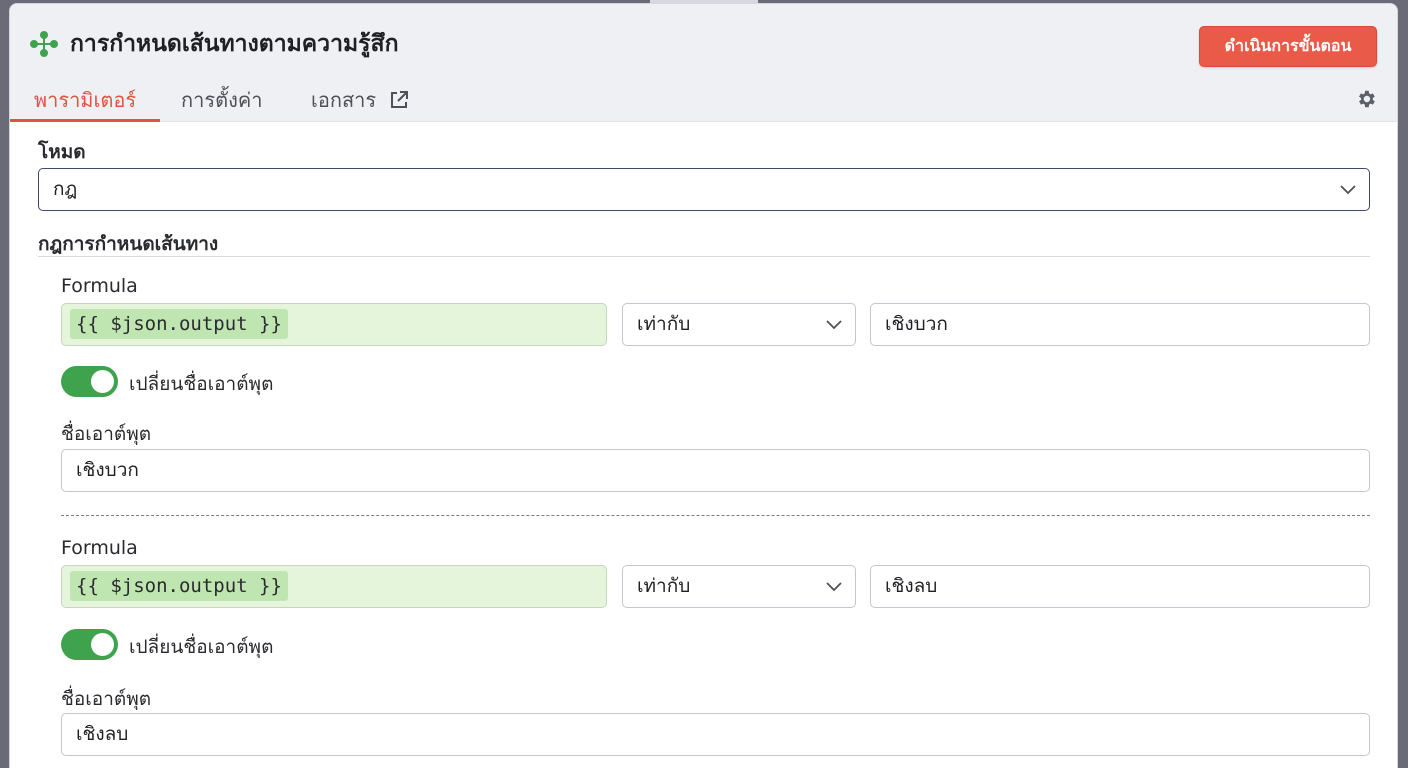  I want to click on tab-bar: พารามิเตอร์ การตั้งค่า เอกสาร, so click(703, 102).